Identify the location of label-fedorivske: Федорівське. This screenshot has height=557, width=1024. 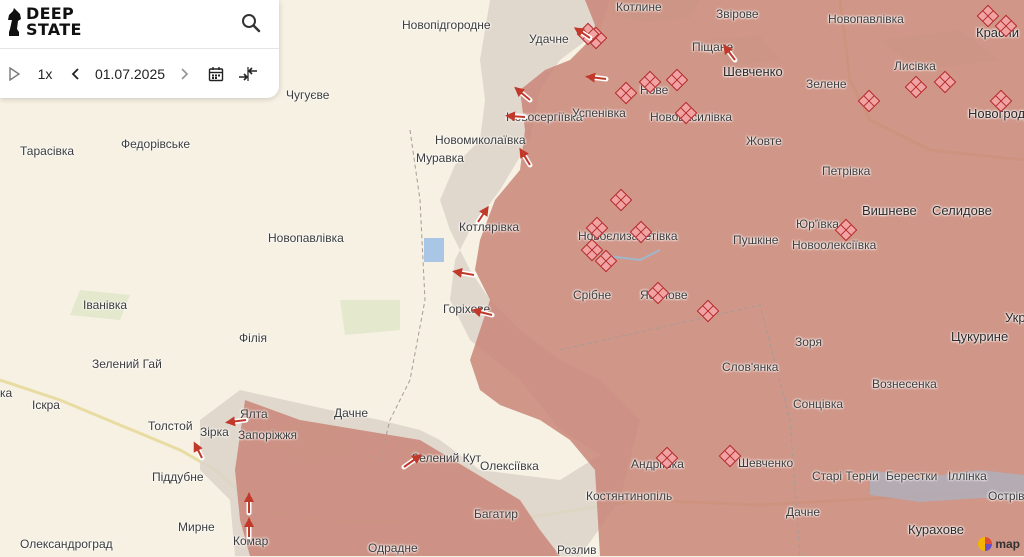
(156, 144).